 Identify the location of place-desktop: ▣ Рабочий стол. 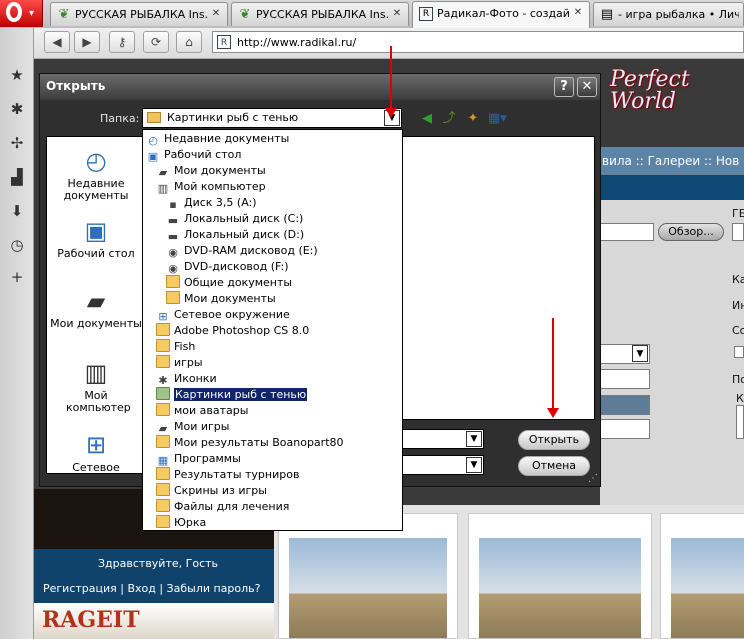
(96, 237).